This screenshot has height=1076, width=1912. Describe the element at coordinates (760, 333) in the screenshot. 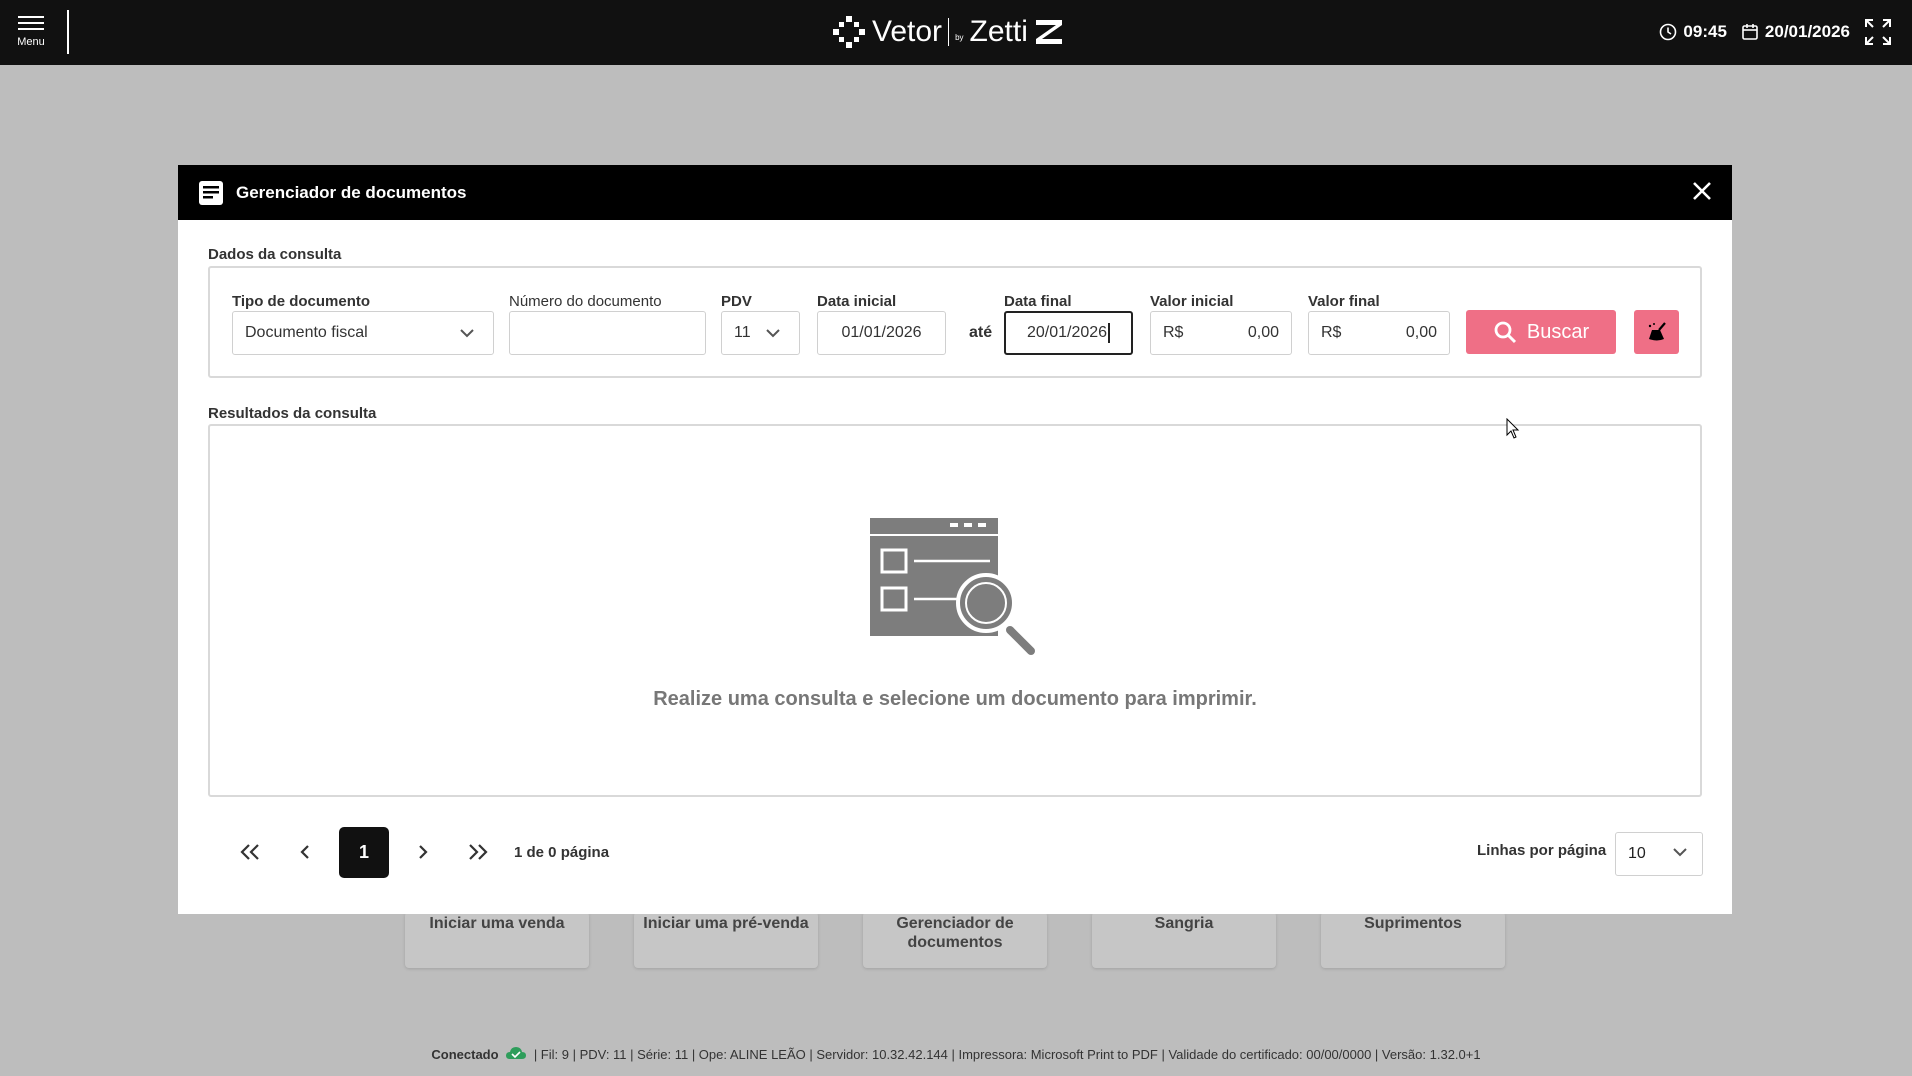

I see `pdv-select: 11` at that location.